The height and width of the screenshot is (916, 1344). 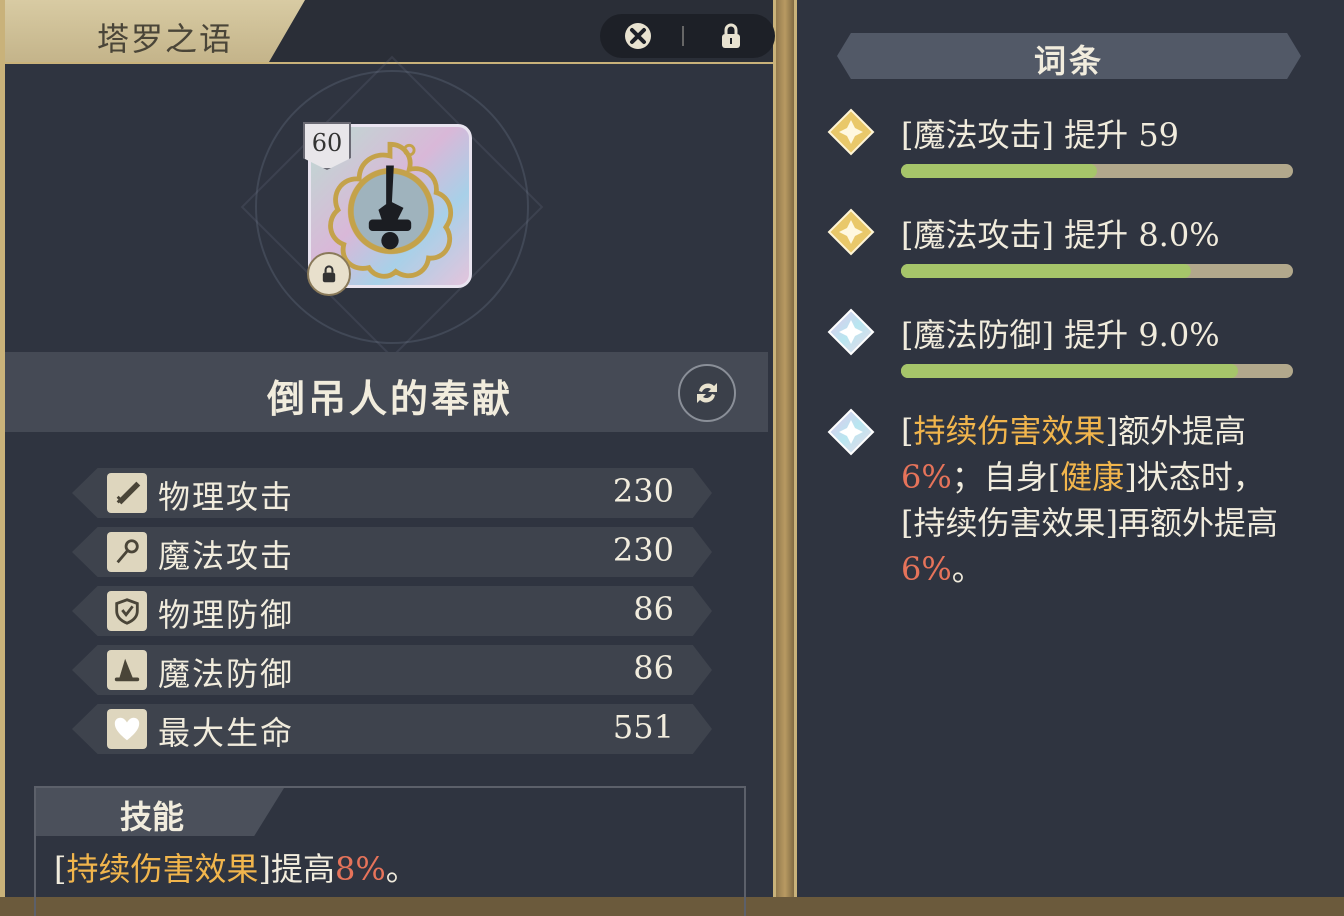 I want to click on special-keyword: 持续伤害效果, so click(x=1009, y=431).